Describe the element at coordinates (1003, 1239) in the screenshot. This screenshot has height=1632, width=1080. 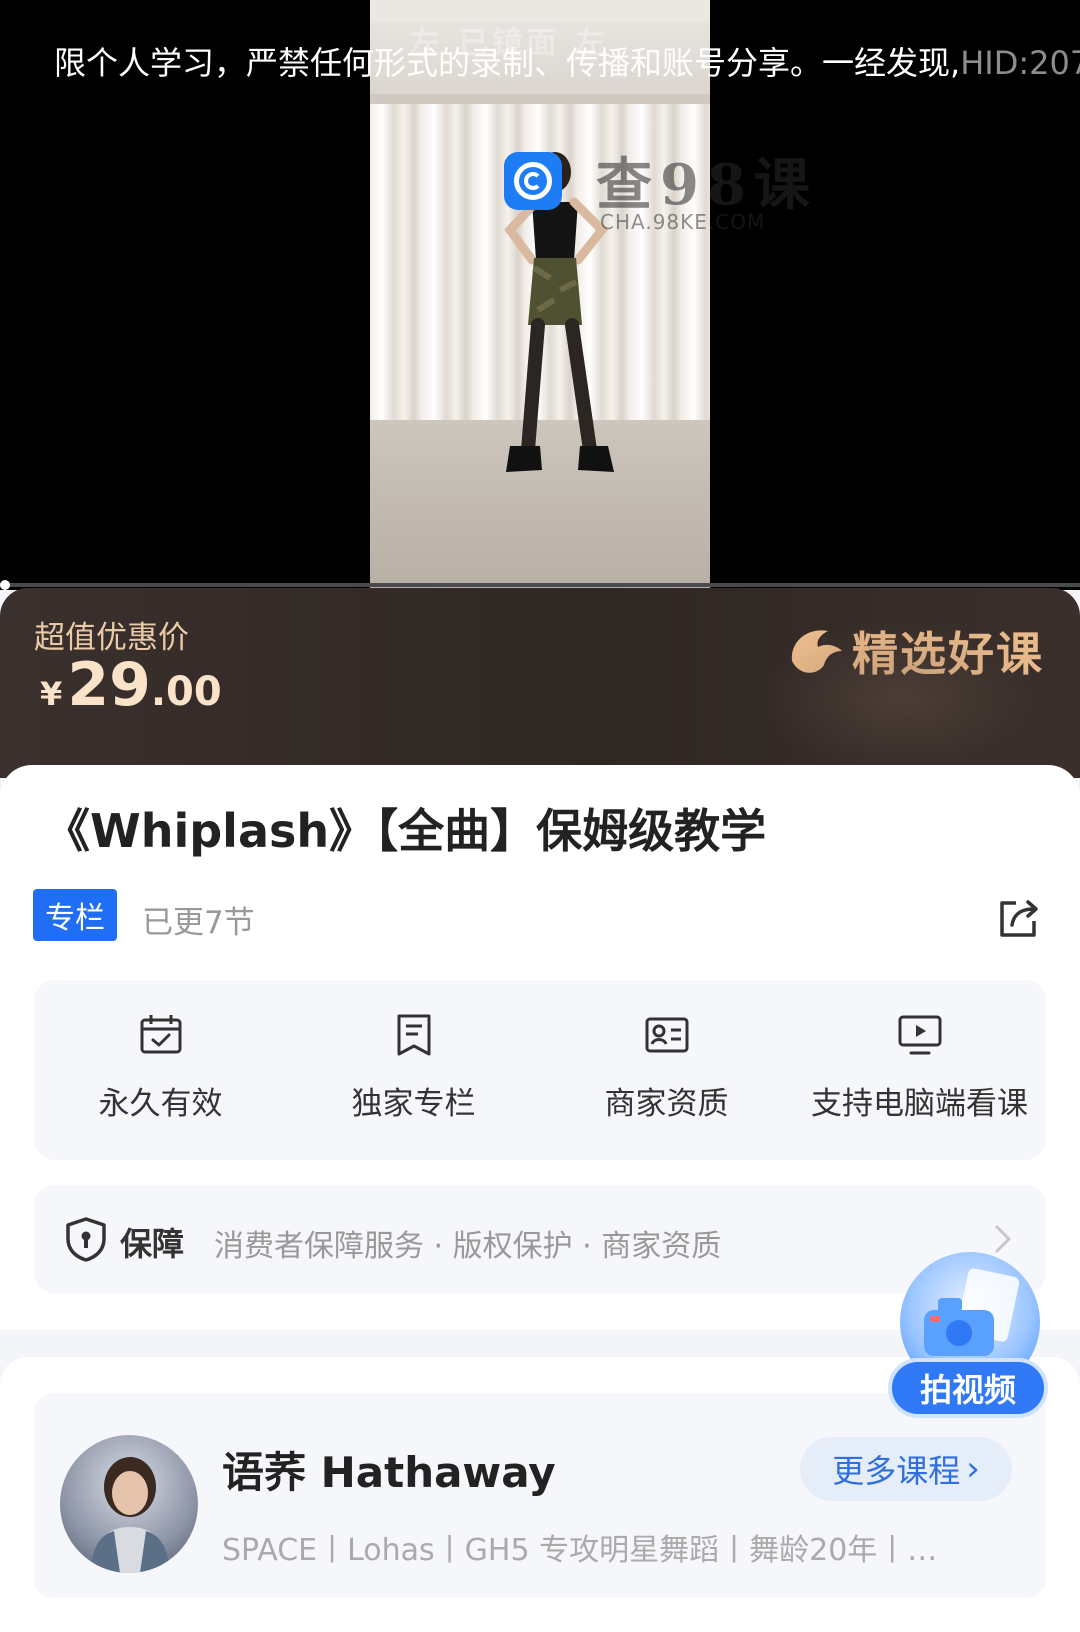
I see `chevron-right-icon` at that location.